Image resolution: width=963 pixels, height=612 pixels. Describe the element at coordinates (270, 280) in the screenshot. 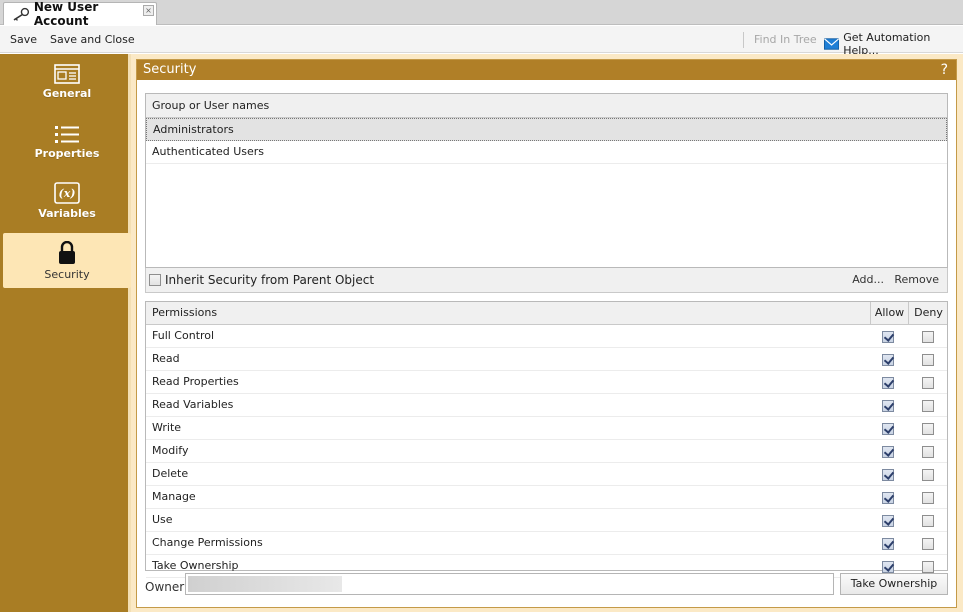

I see `inherit-security-label: Inherit Security from Parent Object` at that location.